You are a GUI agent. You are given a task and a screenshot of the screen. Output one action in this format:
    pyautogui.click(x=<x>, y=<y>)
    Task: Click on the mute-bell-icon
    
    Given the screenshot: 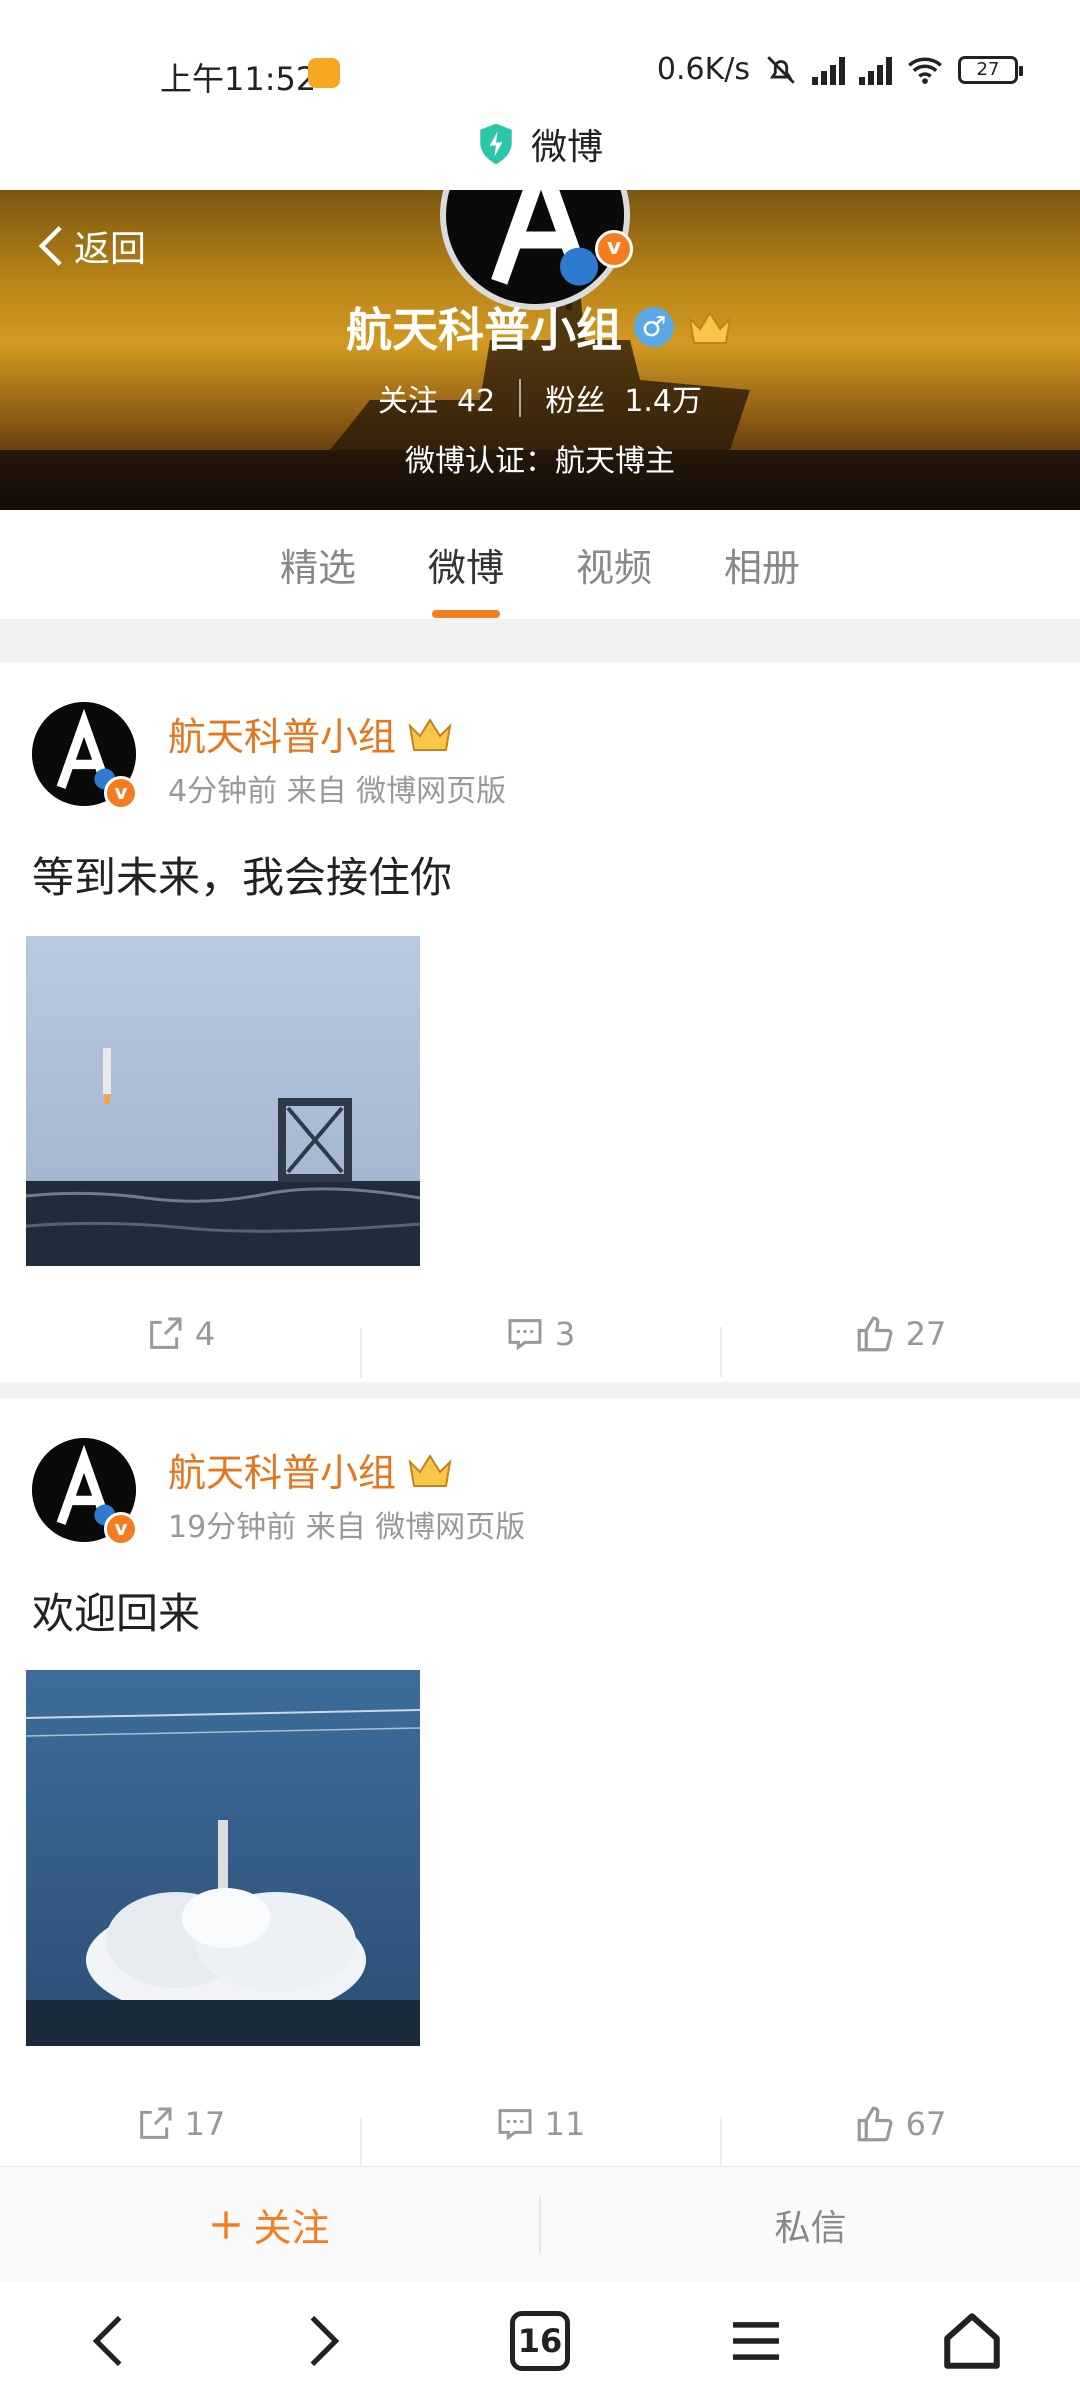 What is the action you would take?
    pyautogui.click(x=781, y=69)
    